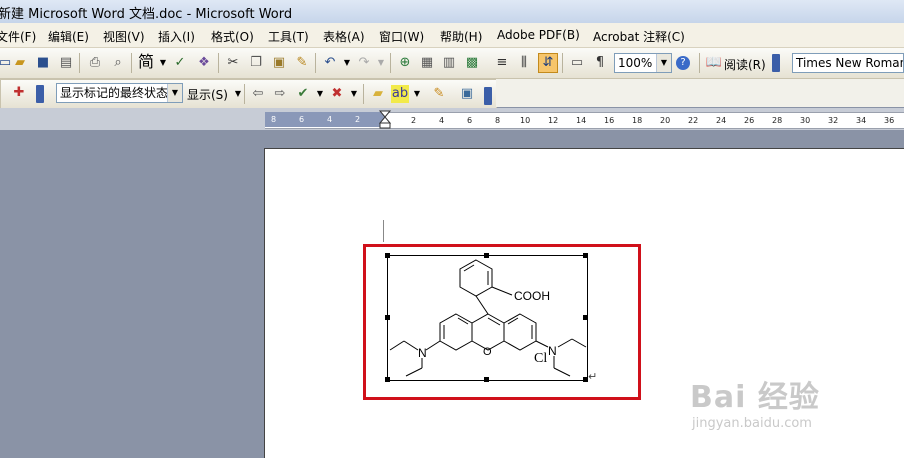  What do you see at coordinates (405, 63) in the screenshot?
I see `insert-hyperlink-icon: ⊕` at bounding box center [405, 63].